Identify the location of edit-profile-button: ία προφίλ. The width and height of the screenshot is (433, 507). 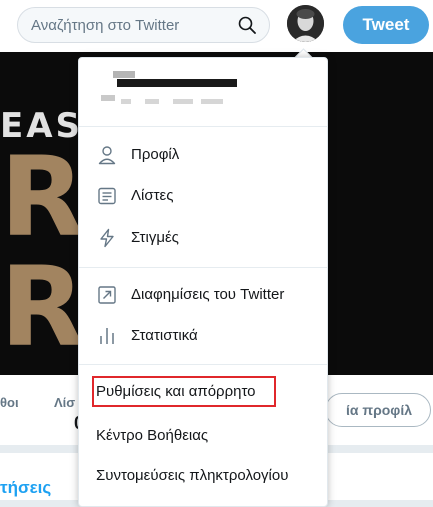
(378, 410).